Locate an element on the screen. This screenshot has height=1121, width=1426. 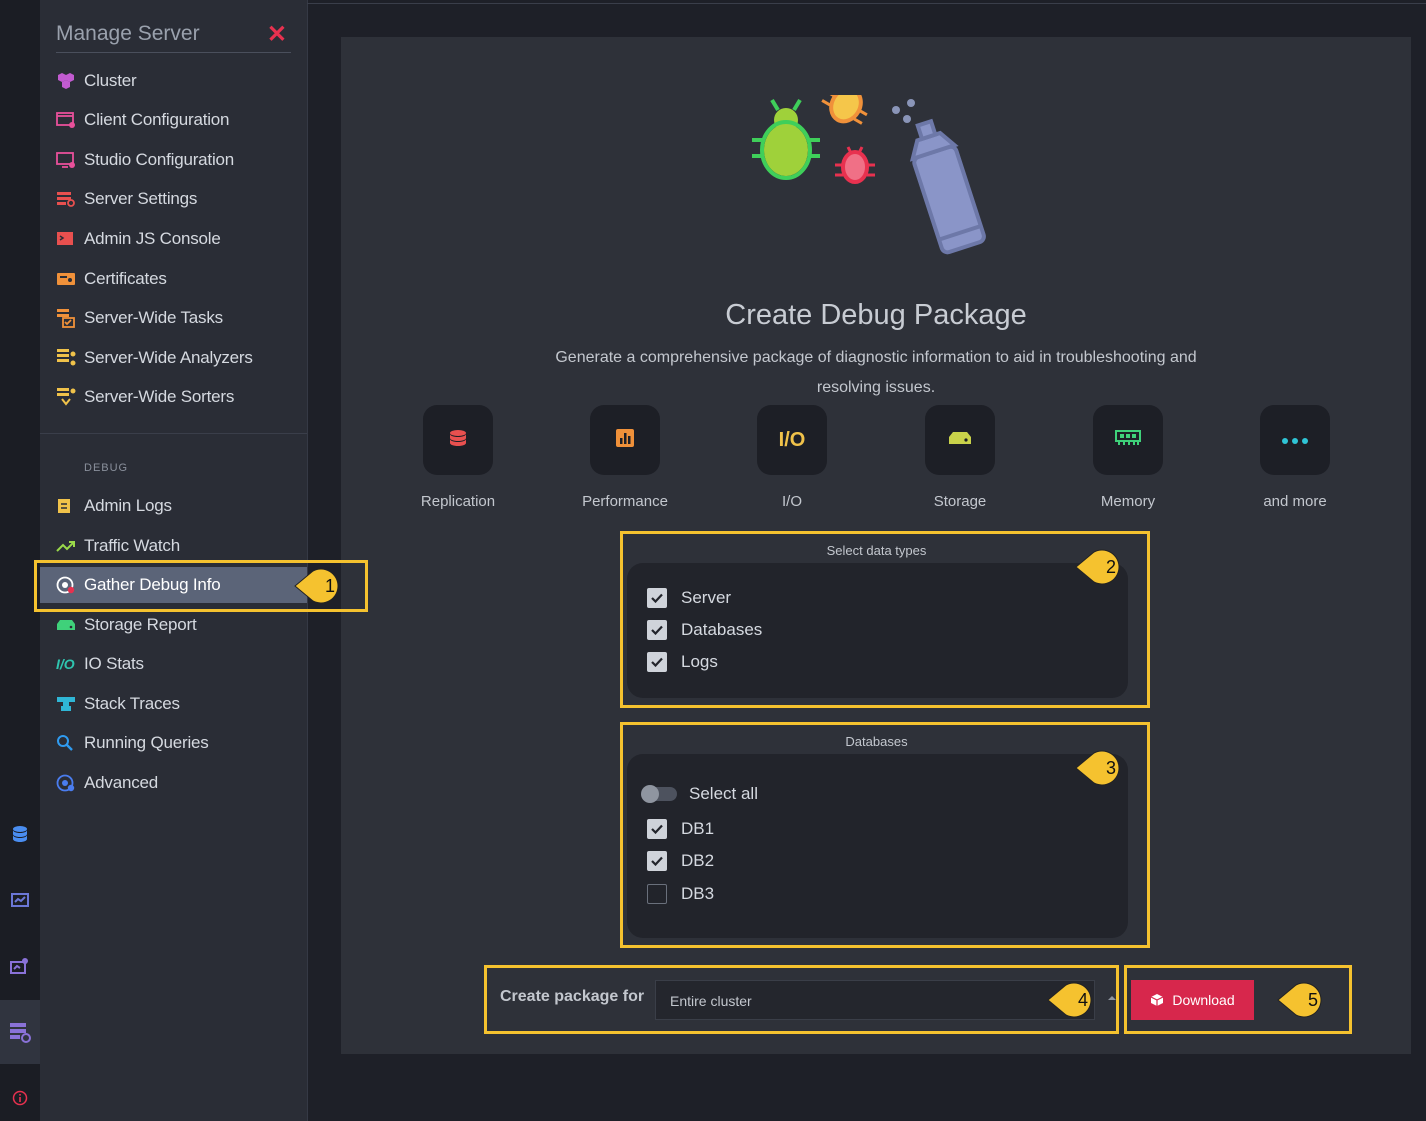
replication-icon is located at coordinates (458, 440).